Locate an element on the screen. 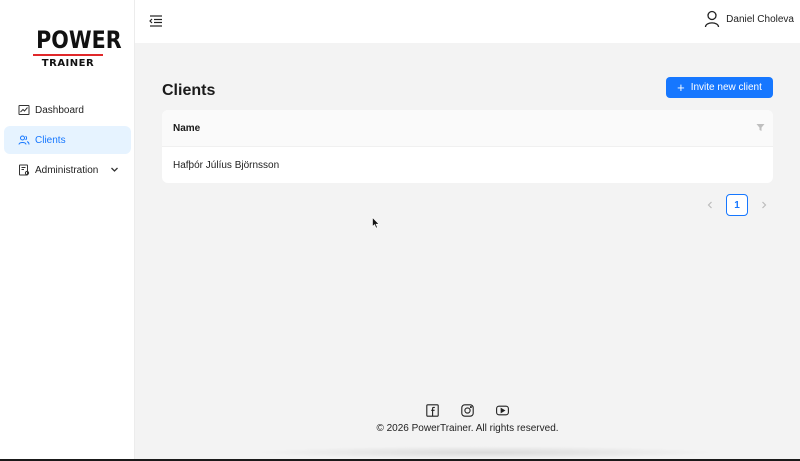  sidebar-nav: Dashboard Clients Administration is located at coordinates (67, 141).